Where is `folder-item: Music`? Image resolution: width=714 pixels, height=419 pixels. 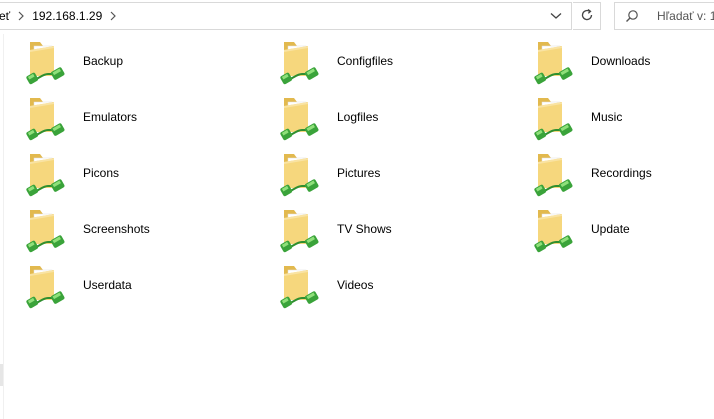 folder-item: Music is located at coordinates (614, 117).